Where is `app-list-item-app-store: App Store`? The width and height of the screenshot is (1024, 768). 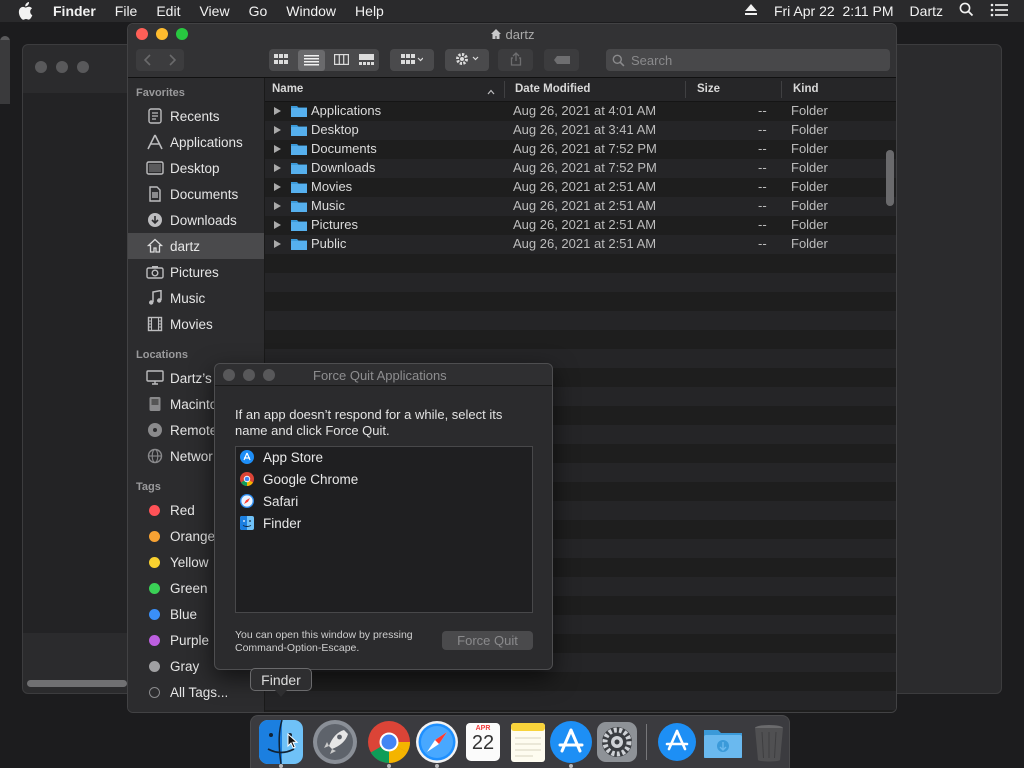 app-list-item-app-store: App Store is located at coordinates (281, 457).